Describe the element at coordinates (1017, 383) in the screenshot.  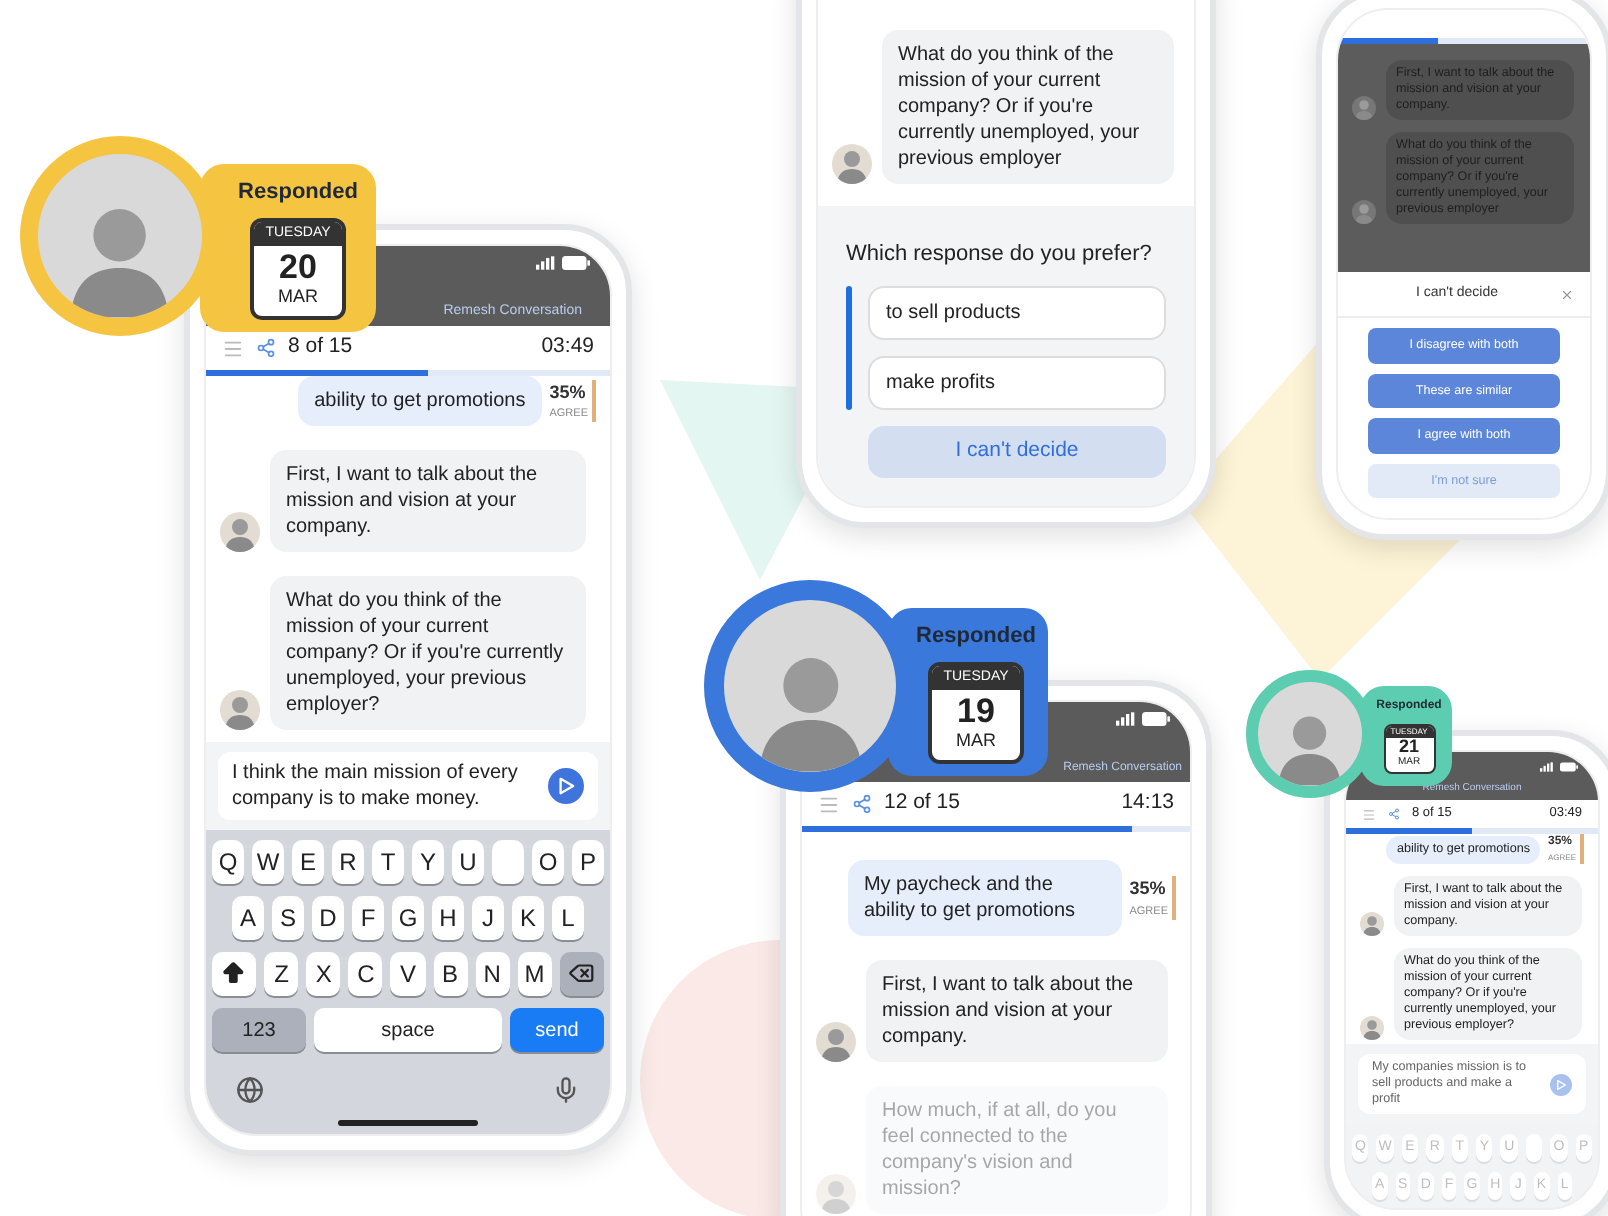
I see `response-option: make profits` at that location.